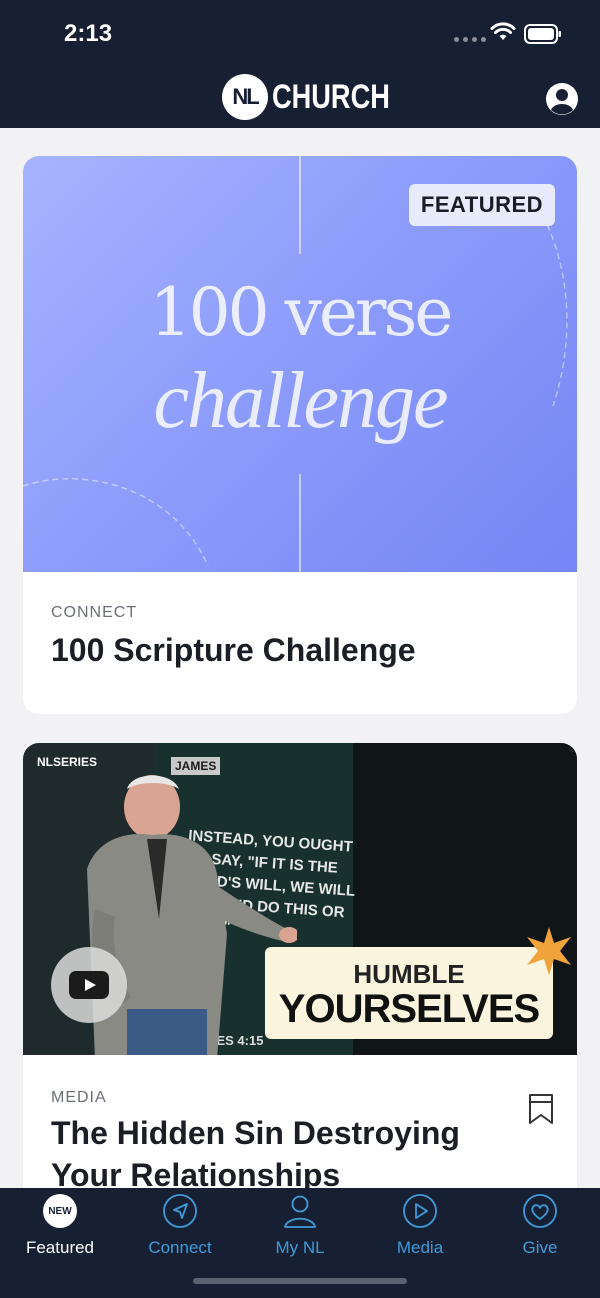 The image size is (600, 1298). What do you see at coordinates (301, 401) in the screenshot?
I see `hero-title-line2: challenge` at bounding box center [301, 401].